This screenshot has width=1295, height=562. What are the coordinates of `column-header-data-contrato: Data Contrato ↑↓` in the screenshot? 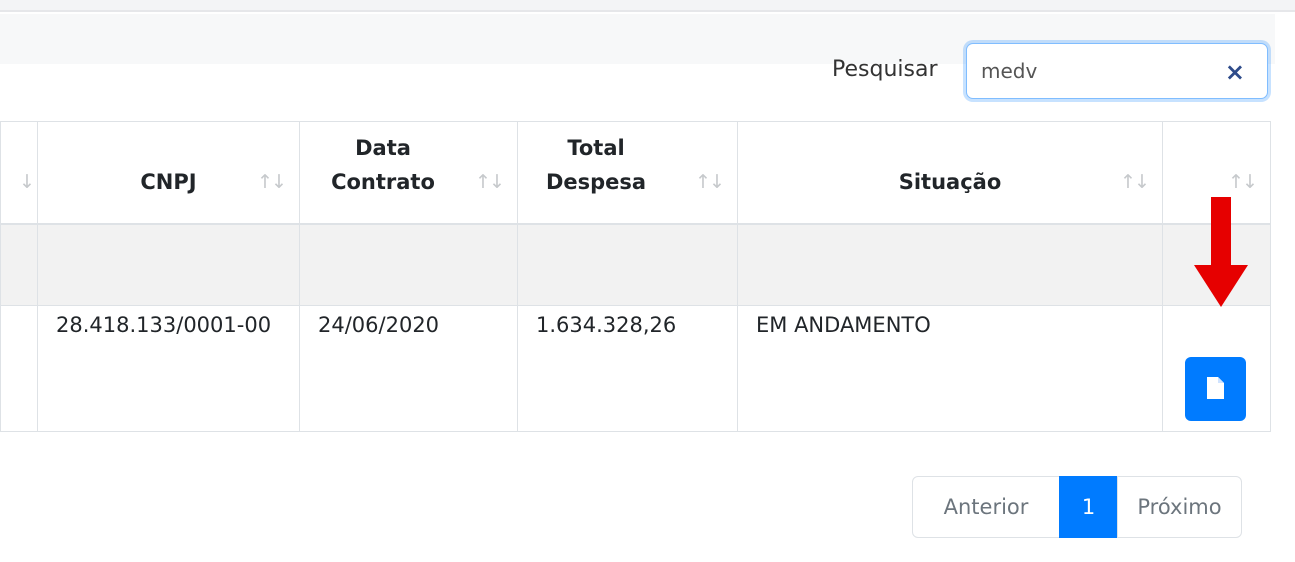 It's located at (408, 172).